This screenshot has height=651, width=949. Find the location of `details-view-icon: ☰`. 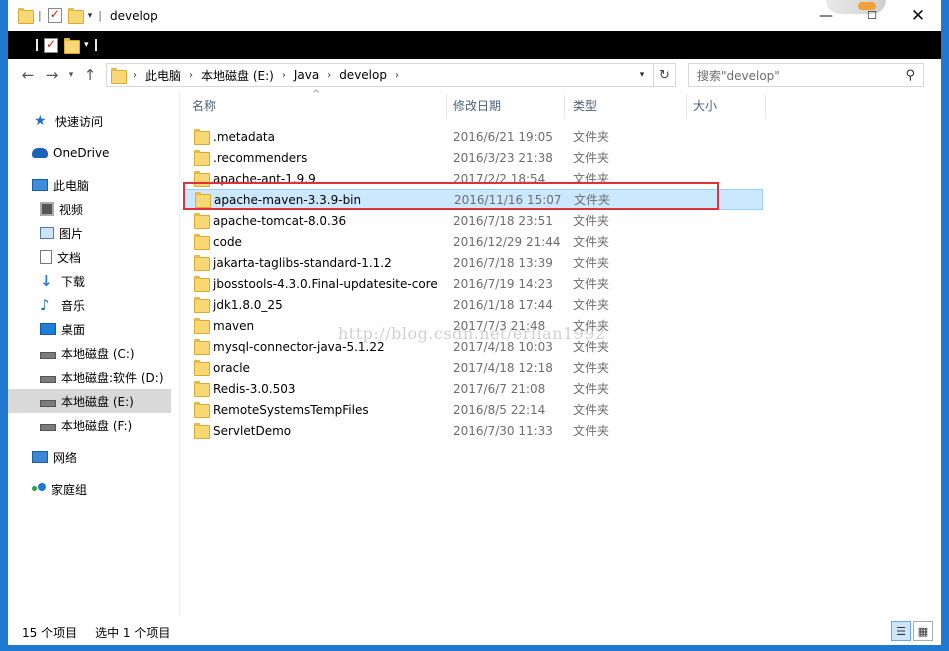

details-view-icon: ☰ is located at coordinates (901, 631).